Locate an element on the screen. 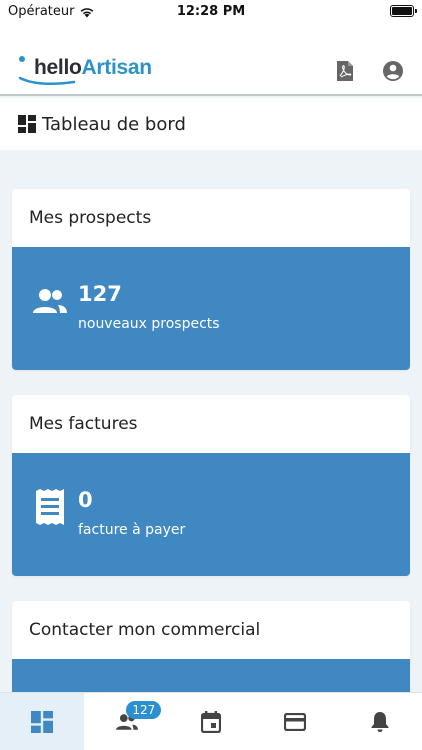 The height and width of the screenshot is (750, 422). card-title: Mes factures is located at coordinates (83, 424).